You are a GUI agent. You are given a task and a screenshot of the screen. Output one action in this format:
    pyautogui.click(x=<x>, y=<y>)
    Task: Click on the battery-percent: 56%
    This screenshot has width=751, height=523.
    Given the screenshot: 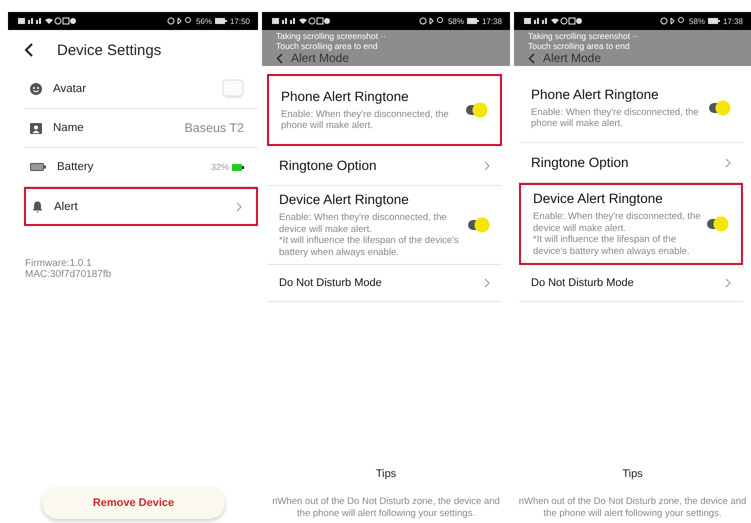 What is the action you would take?
    pyautogui.click(x=204, y=21)
    